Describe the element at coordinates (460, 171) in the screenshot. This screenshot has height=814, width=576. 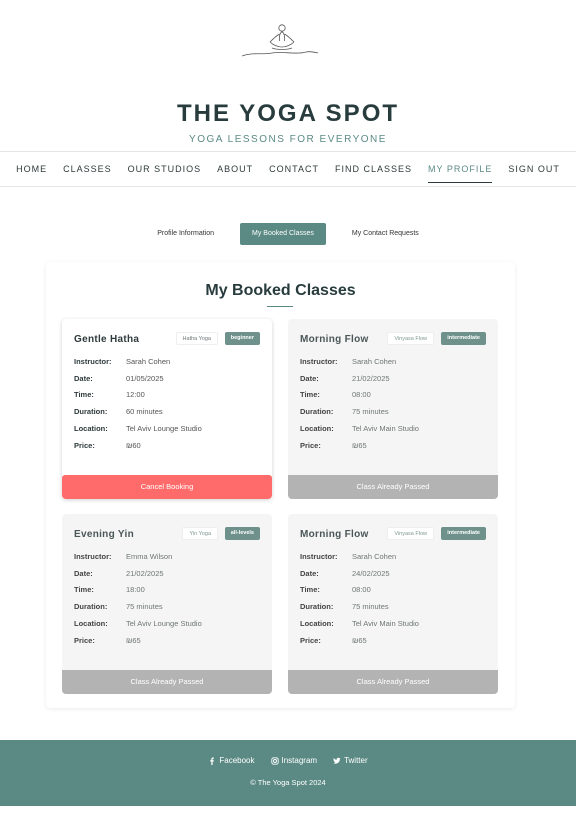
I see `nav-item-my-profile: MY PROFILE` at that location.